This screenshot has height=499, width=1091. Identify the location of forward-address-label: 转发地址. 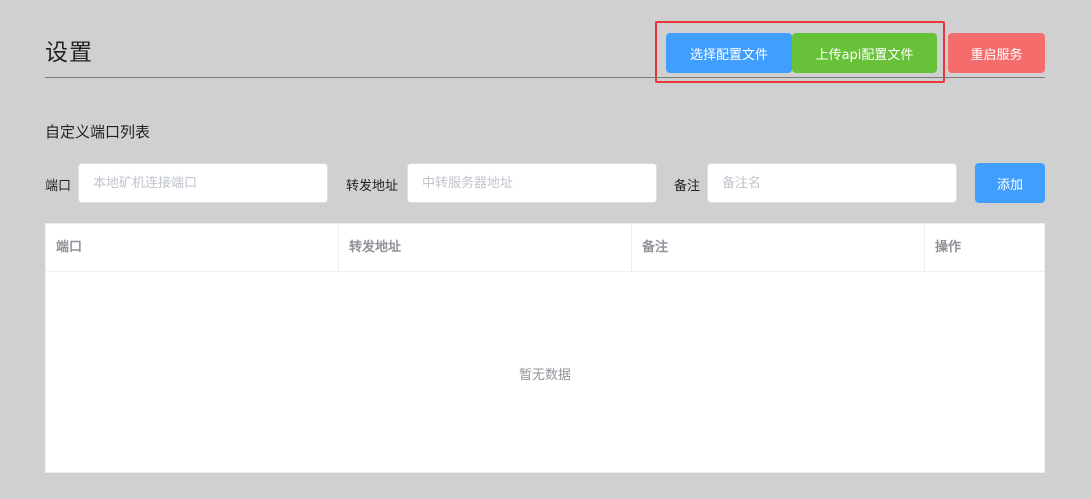
(372, 186).